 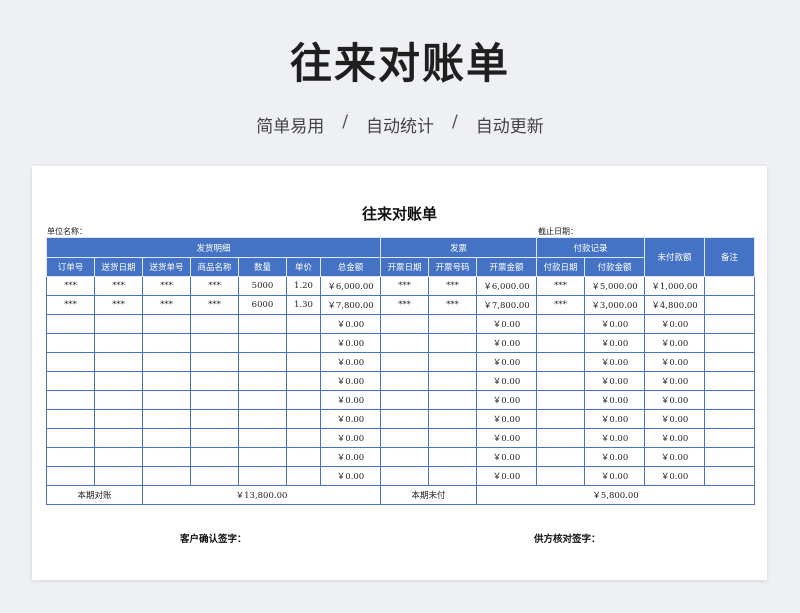 What do you see at coordinates (94, 495) in the screenshot?
I see `period-label: 本期对账` at bounding box center [94, 495].